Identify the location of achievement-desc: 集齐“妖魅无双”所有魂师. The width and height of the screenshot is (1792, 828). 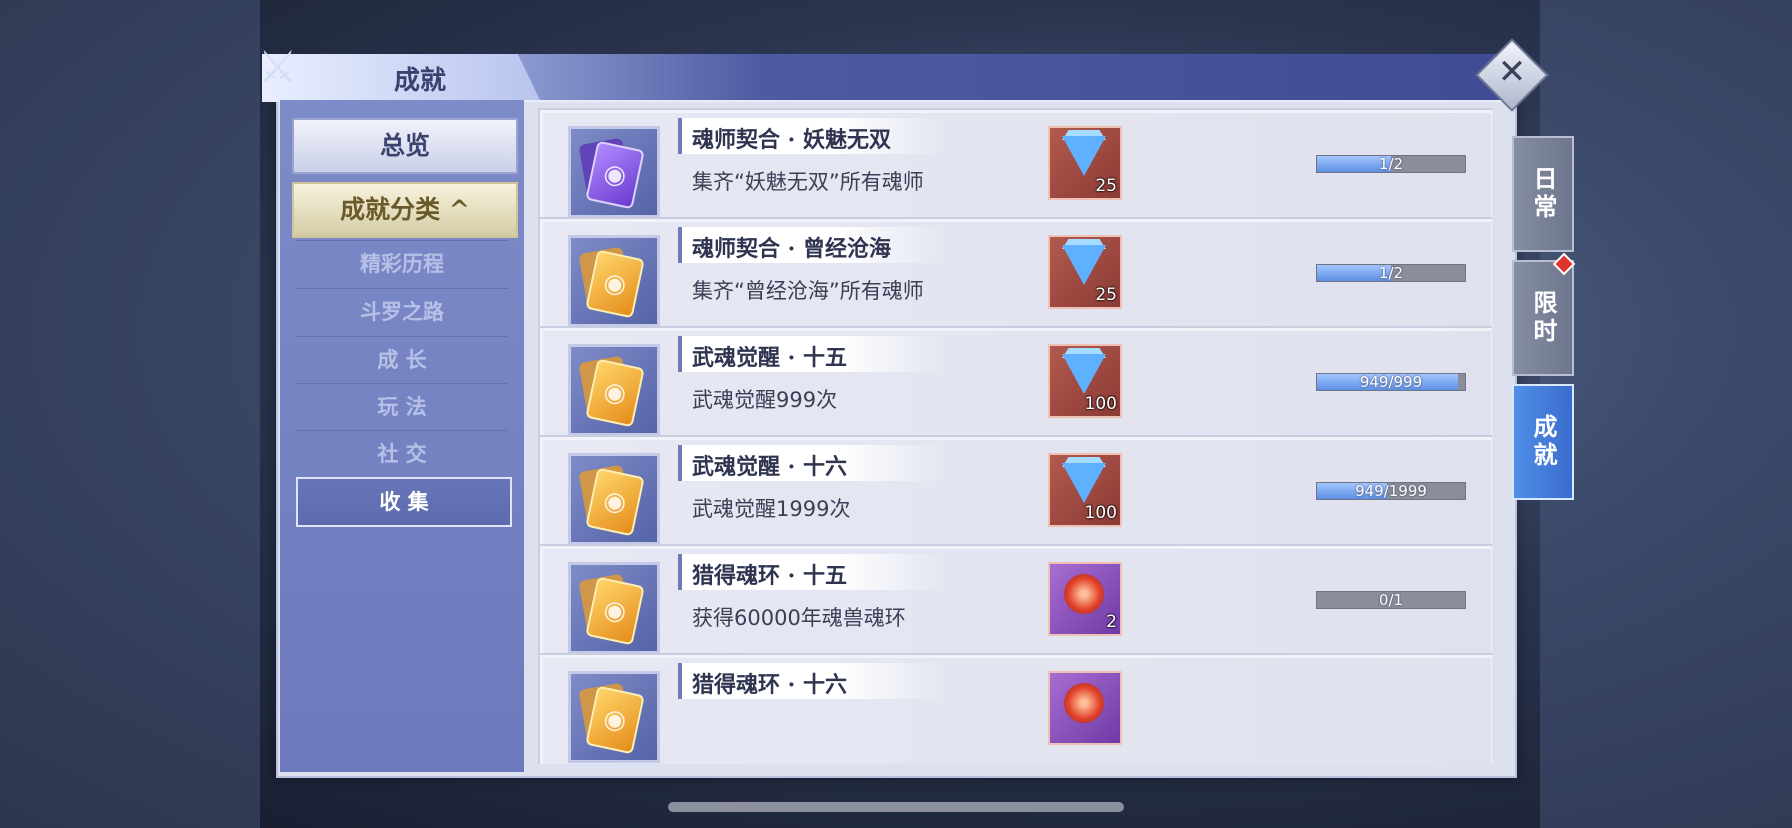
(808, 182).